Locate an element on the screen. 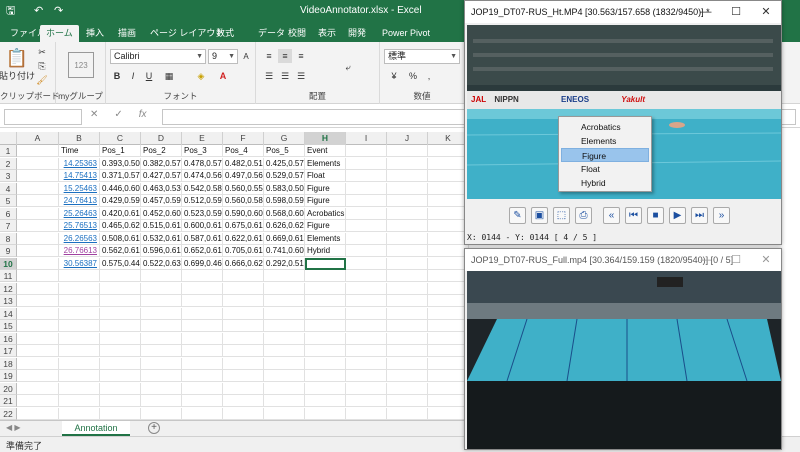  cell-I13 is located at coordinates (366, 301).